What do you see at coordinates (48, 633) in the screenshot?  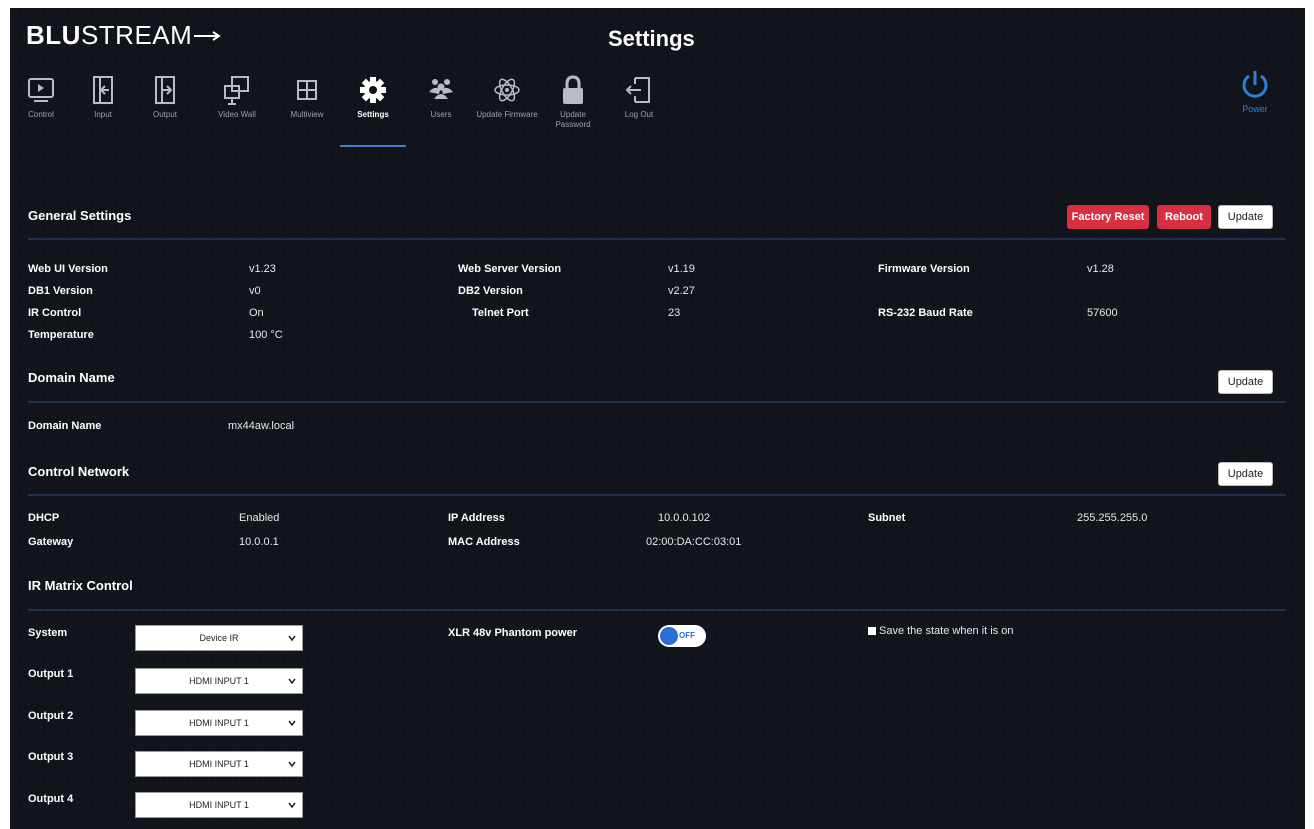 I see `system-label: System` at bounding box center [48, 633].